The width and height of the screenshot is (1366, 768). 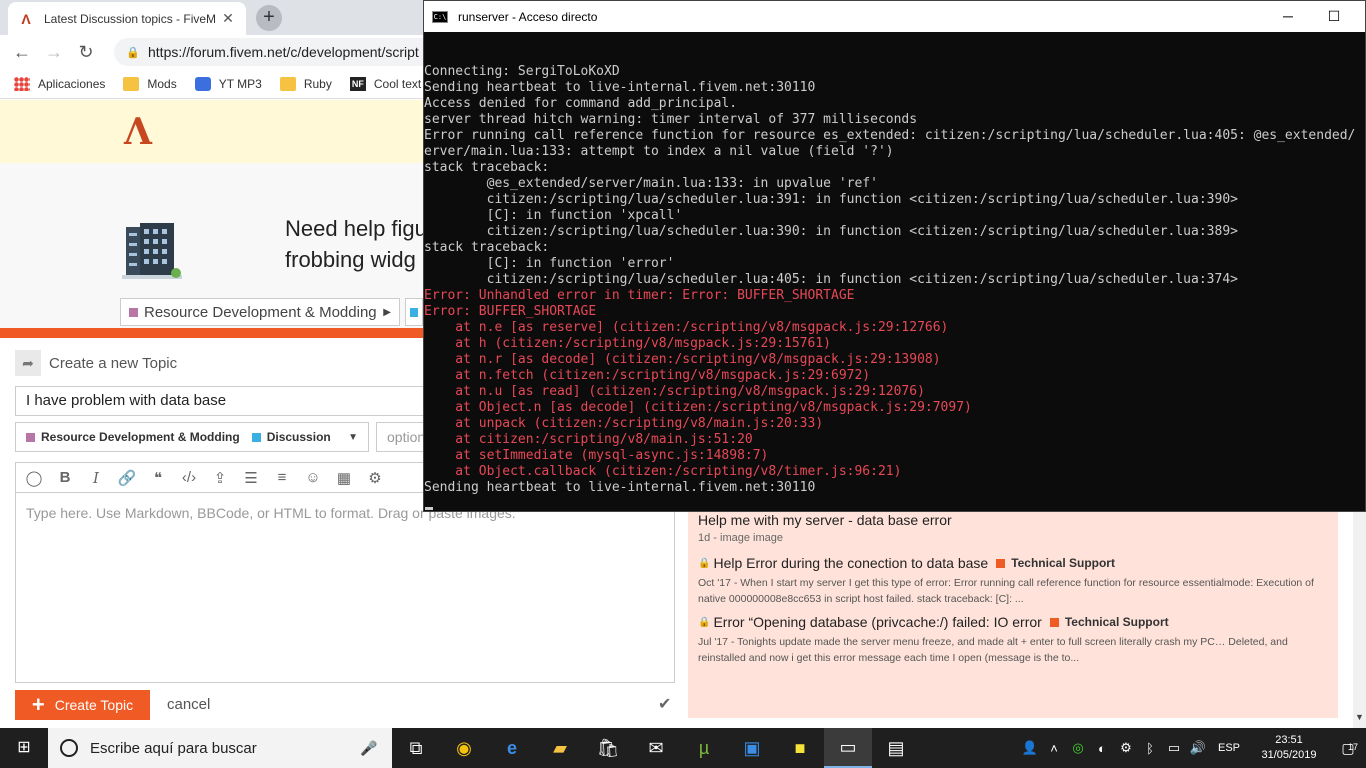 I want to click on bookmark-aplicaciones: Aplicaciones, so click(x=60, y=83).